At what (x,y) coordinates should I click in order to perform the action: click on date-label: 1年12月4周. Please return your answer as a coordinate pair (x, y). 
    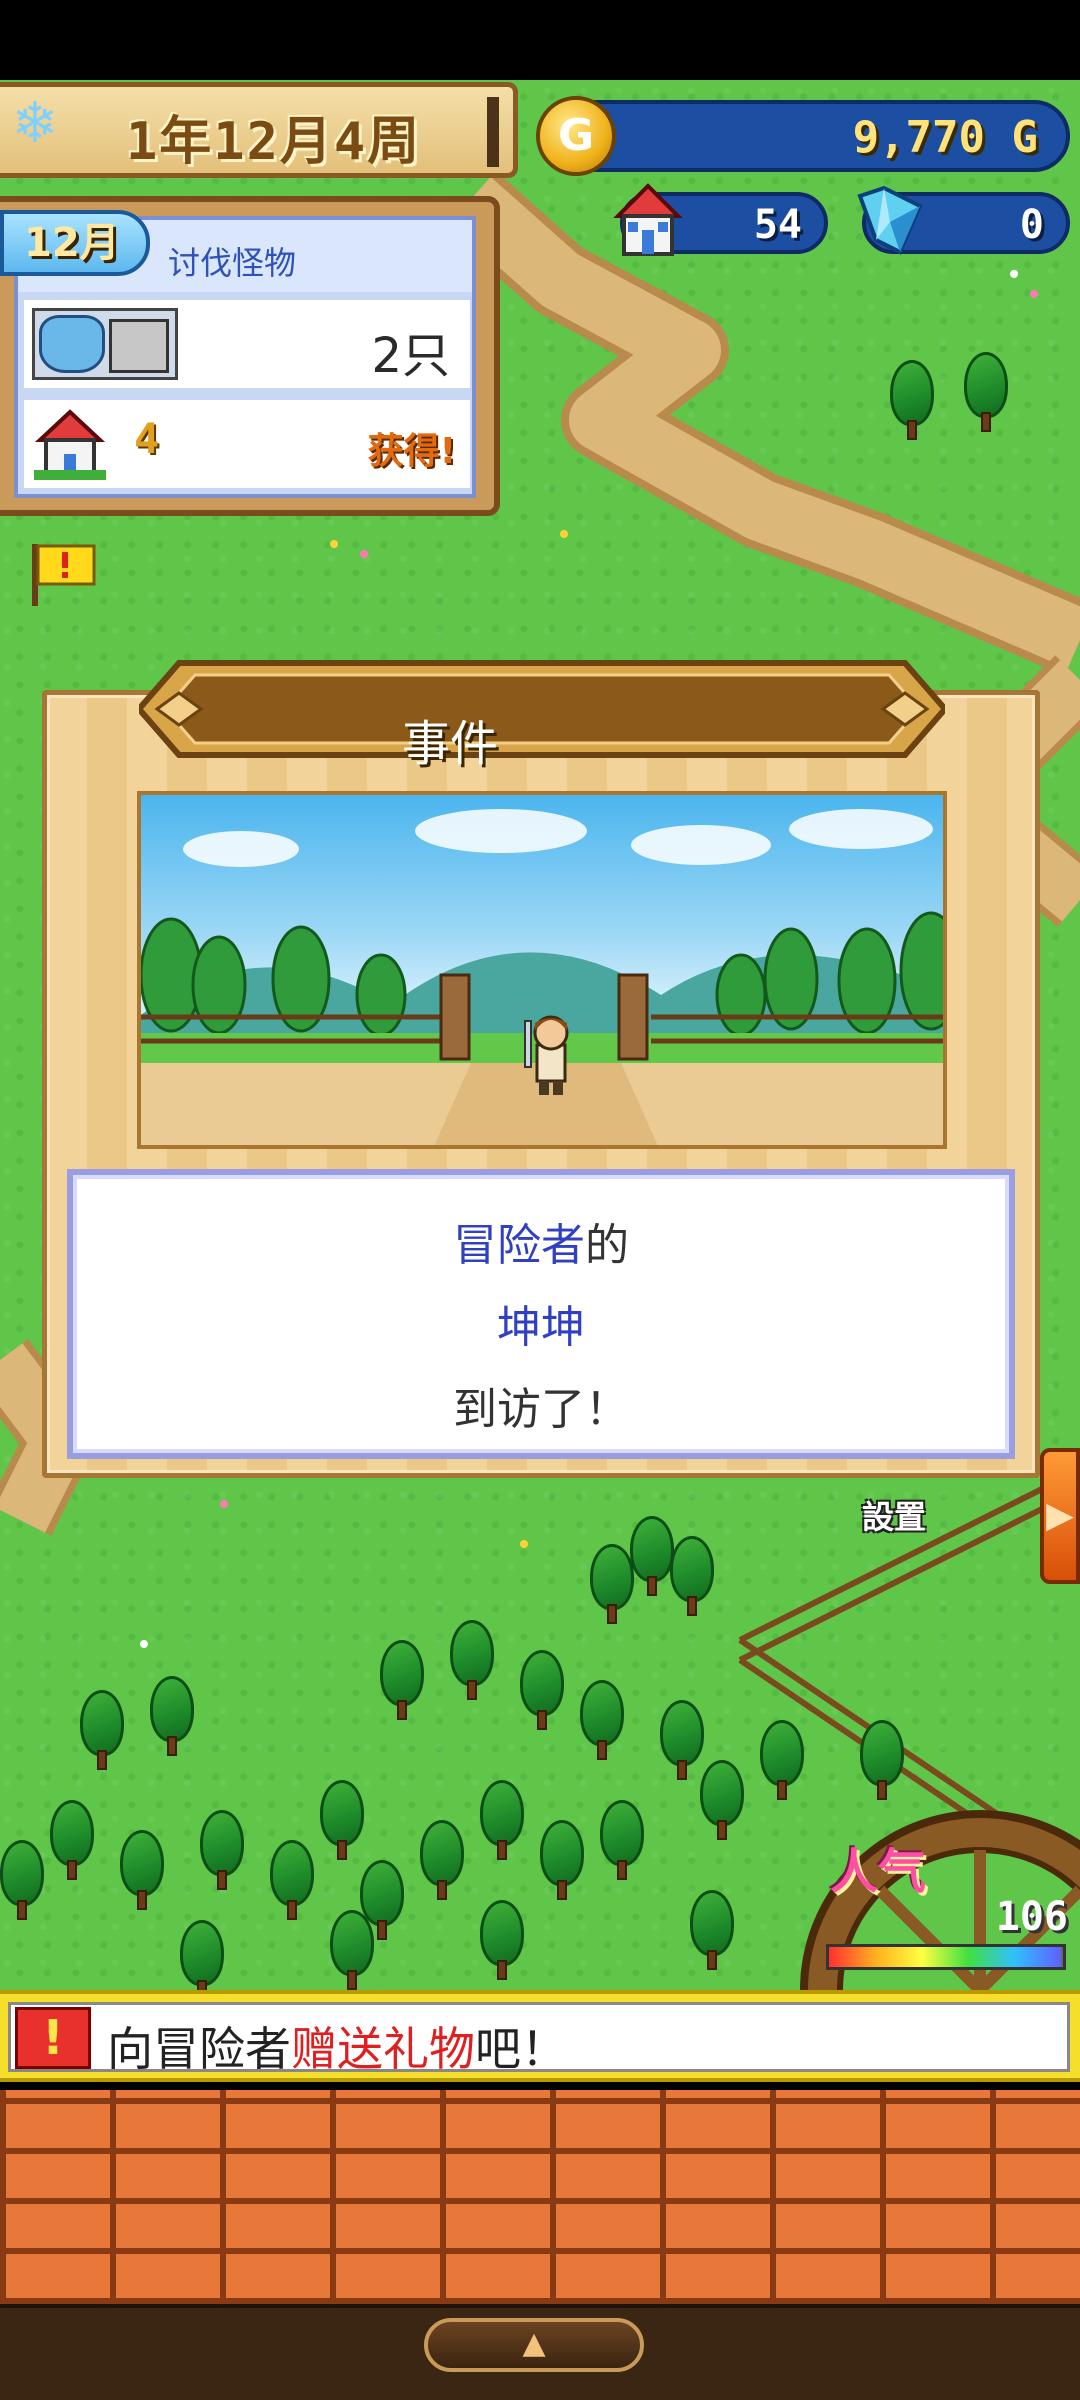
    Looking at the image, I should click on (274, 142).